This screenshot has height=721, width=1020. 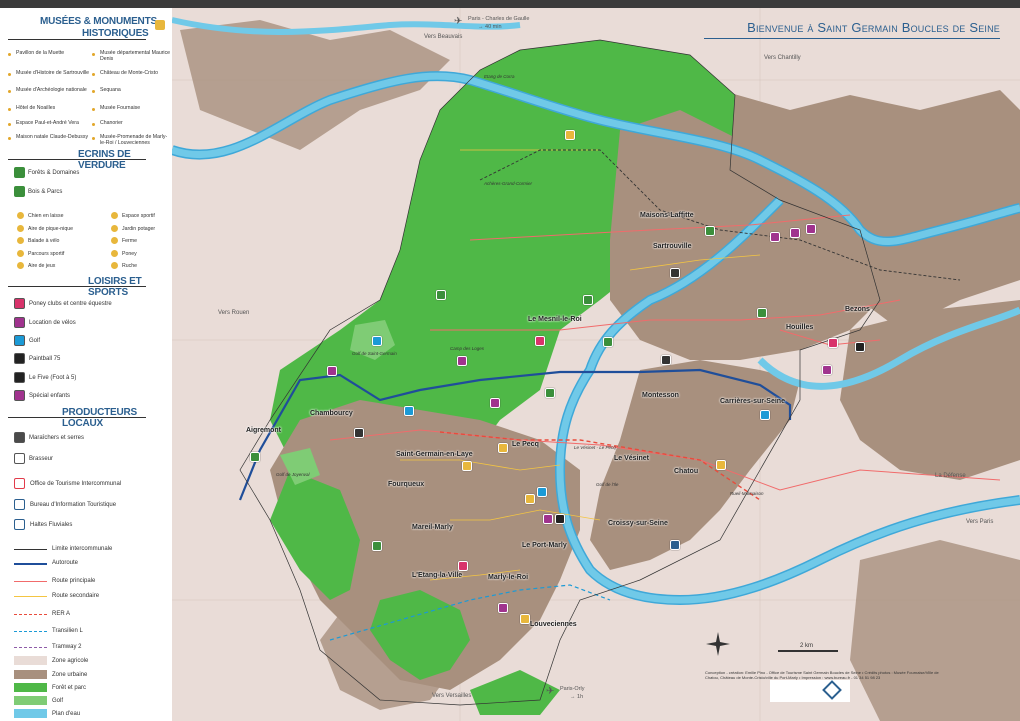 What do you see at coordinates (46, 253) in the screenshot?
I see `activity-label: Parcours sportif` at bounding box center [46, 253].